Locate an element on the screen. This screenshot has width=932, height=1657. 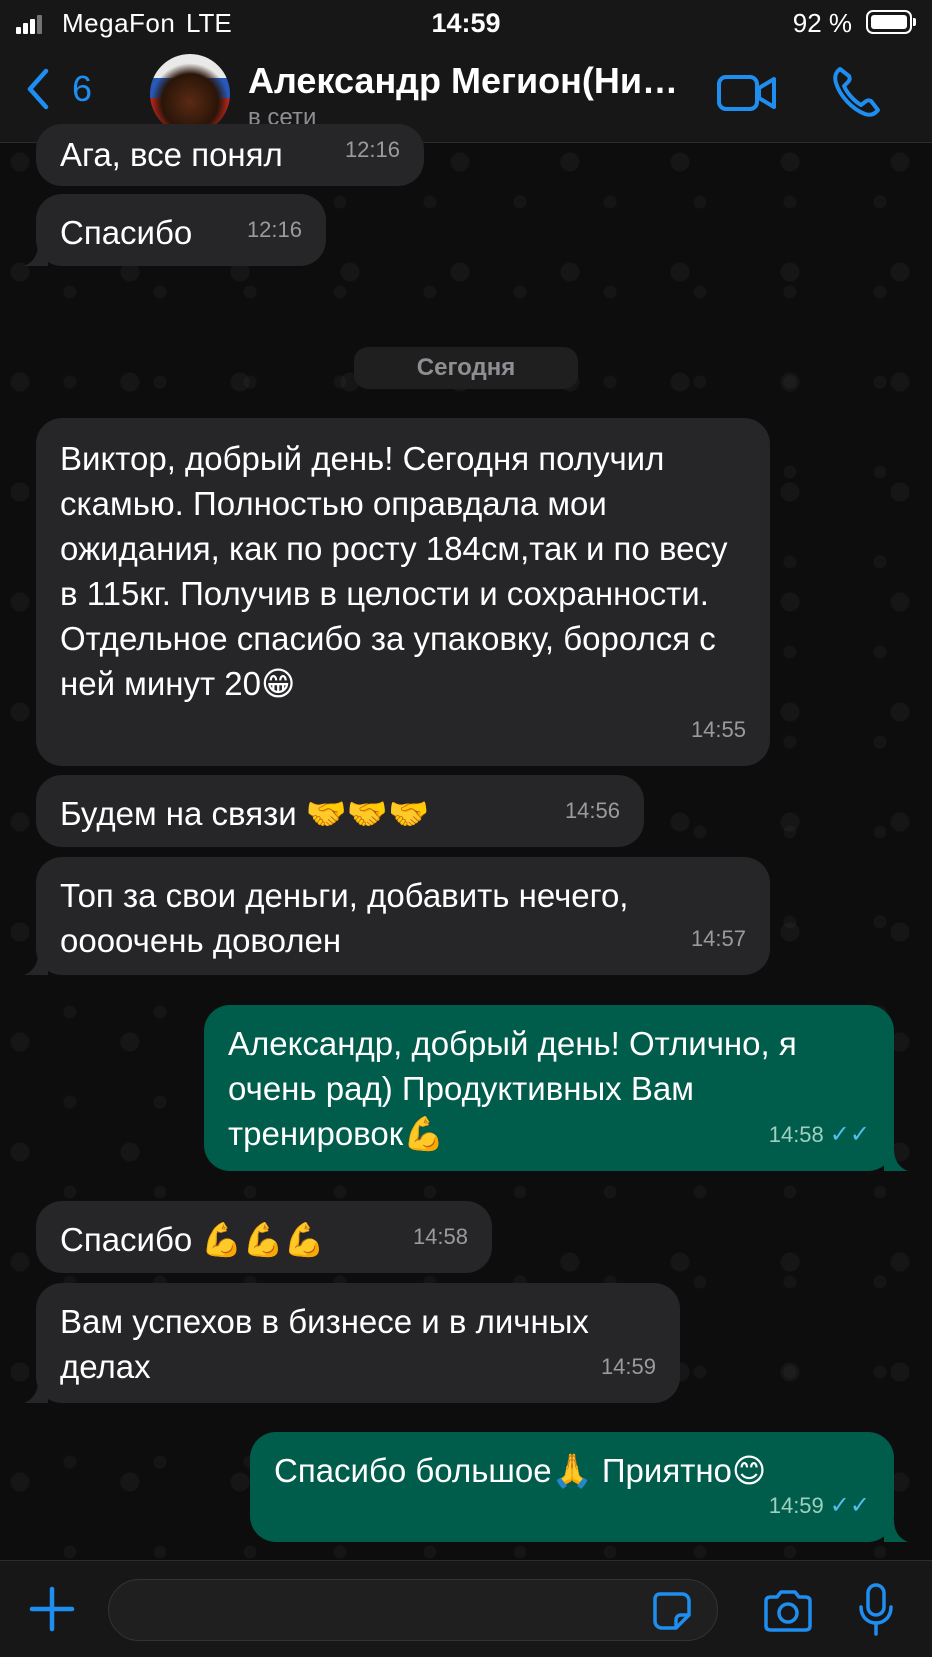
phone-icon is located at coordinates (856, 92).